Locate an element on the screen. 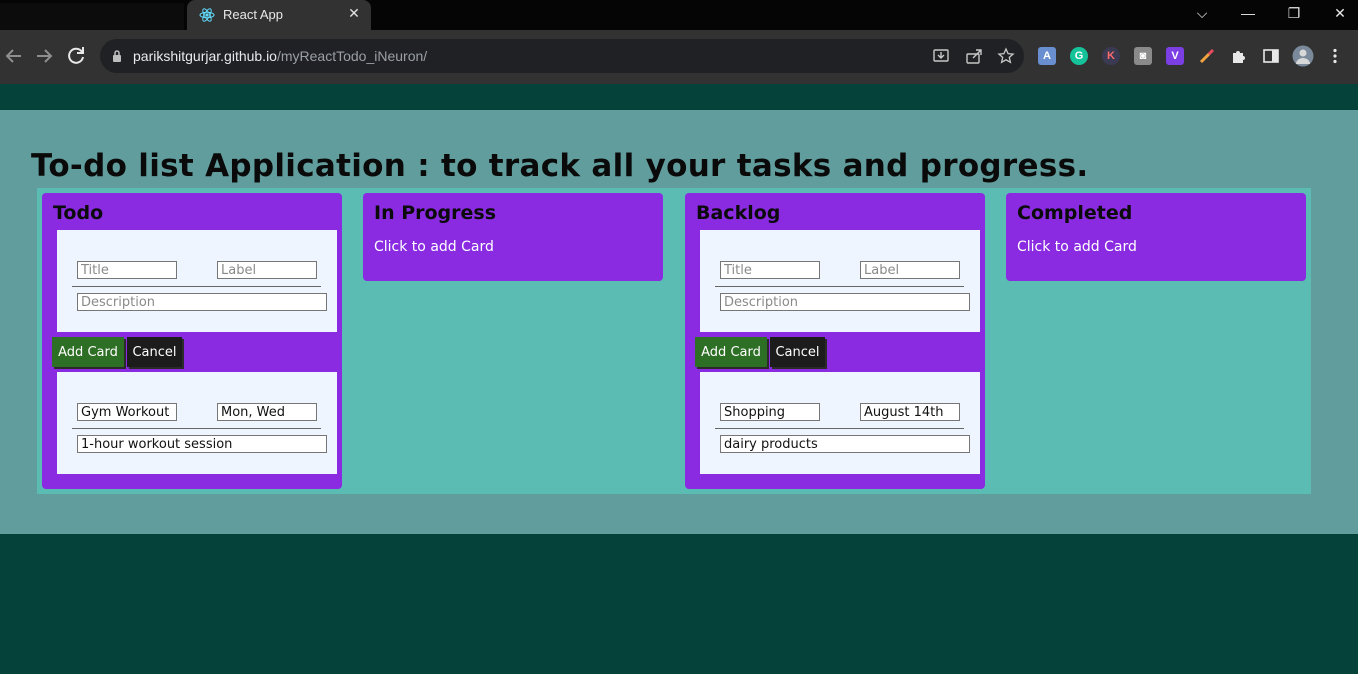 Image resolution: width=1358 pixels, height=674 pixels. extension-screenshot-icon: ◙ is located at coordinates (1143, 56).